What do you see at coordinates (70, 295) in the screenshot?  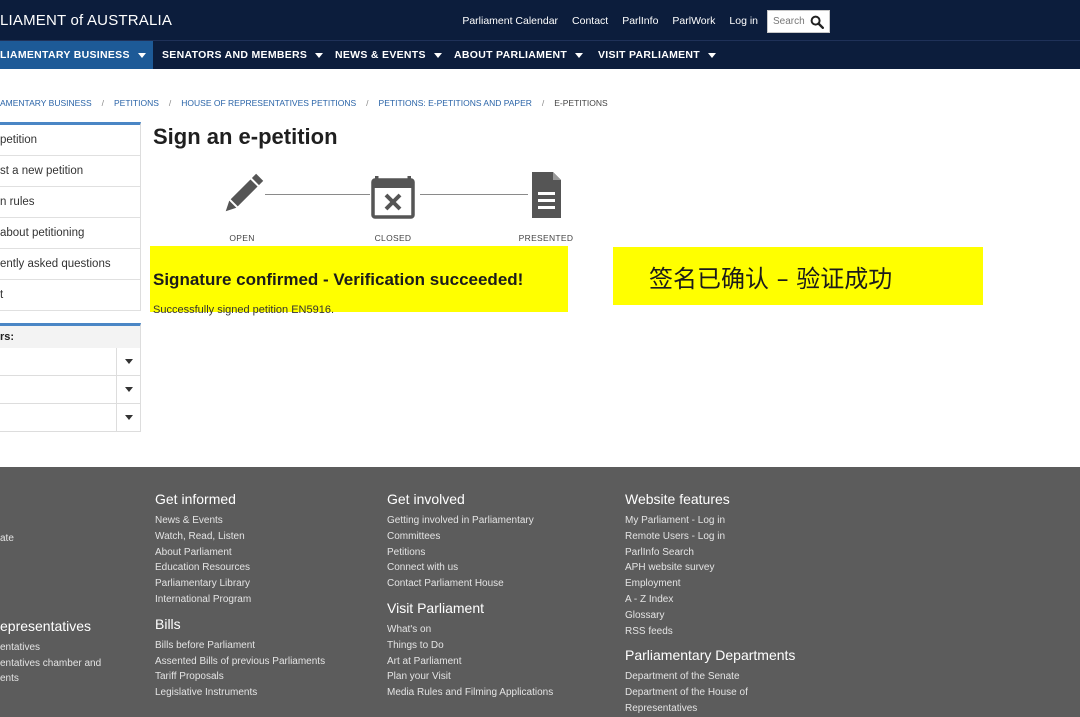 I see `sidebar-item-contact: t` at bounding box center [70, 295].